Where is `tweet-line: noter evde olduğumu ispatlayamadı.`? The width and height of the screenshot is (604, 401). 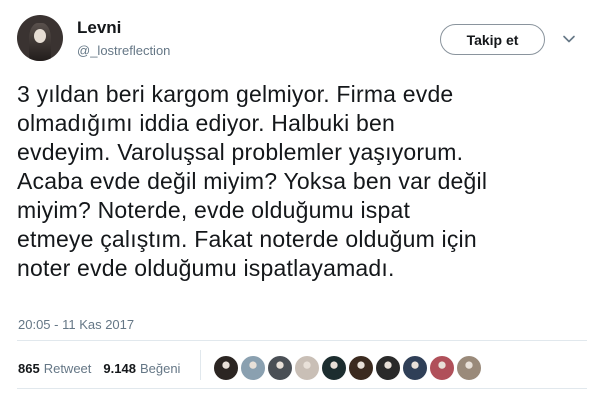
tweet-line: noter evde olduğumu ispatlayamadı. is located at coordinates (206, 268).